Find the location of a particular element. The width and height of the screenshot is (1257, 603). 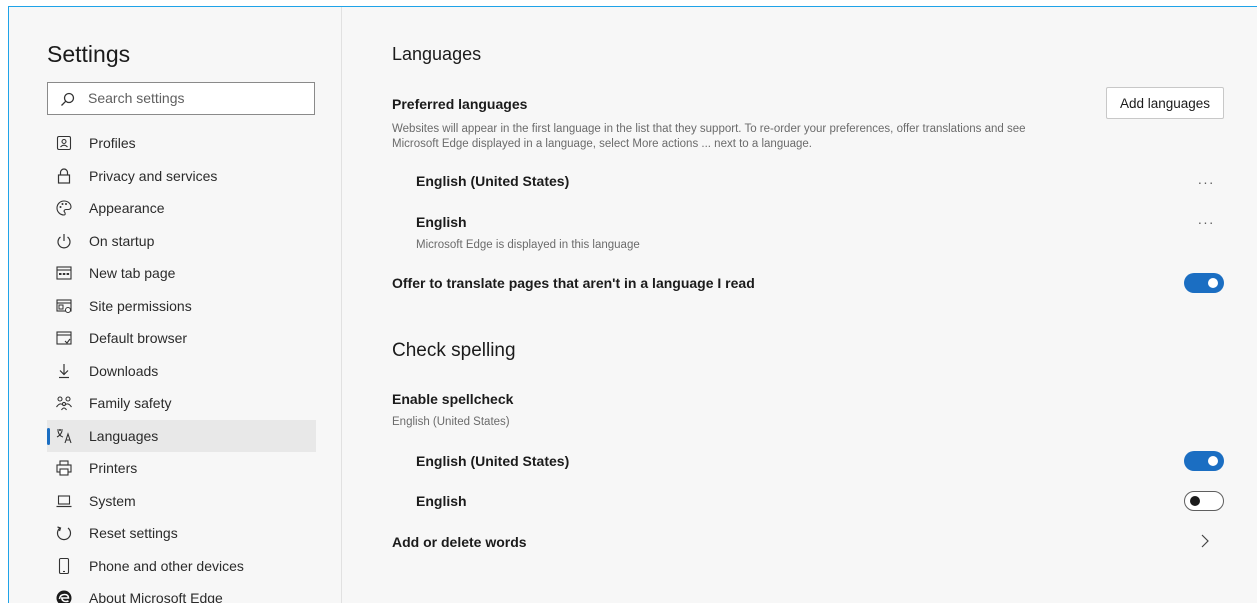

chevron-right-icon is located at coordinates (1205, 541).